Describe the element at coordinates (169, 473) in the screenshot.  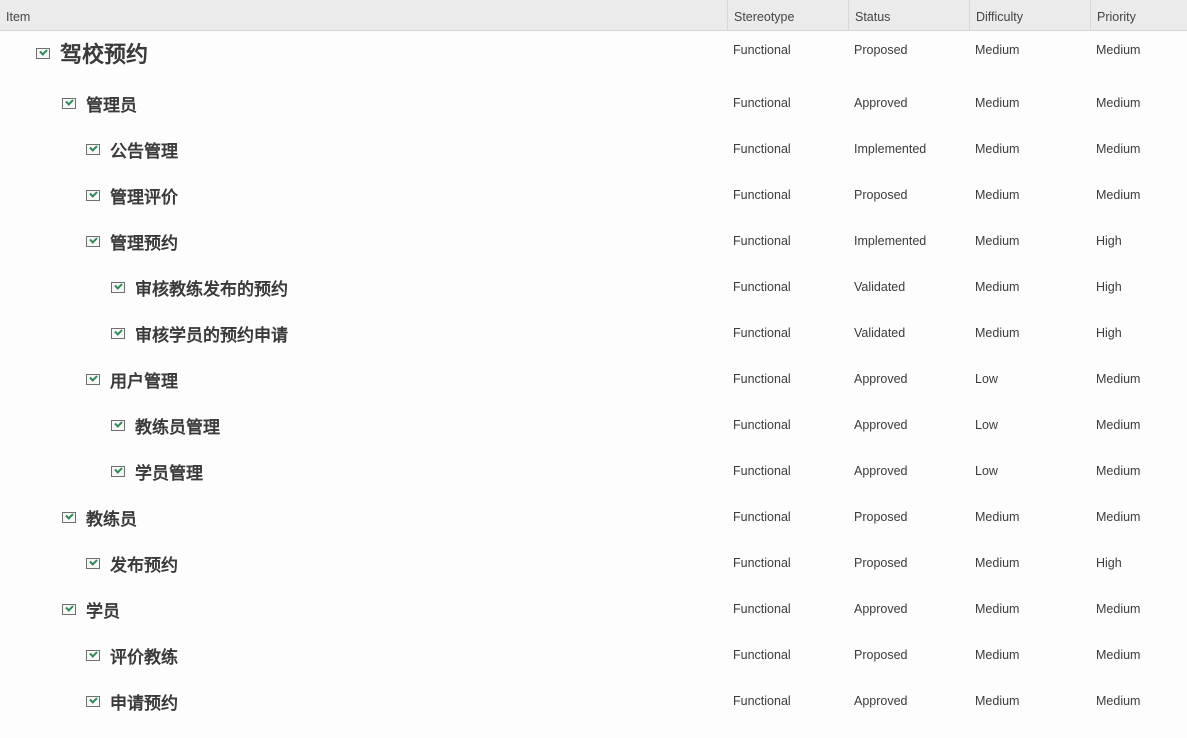
I see `item-name: 学员管理` at that location.